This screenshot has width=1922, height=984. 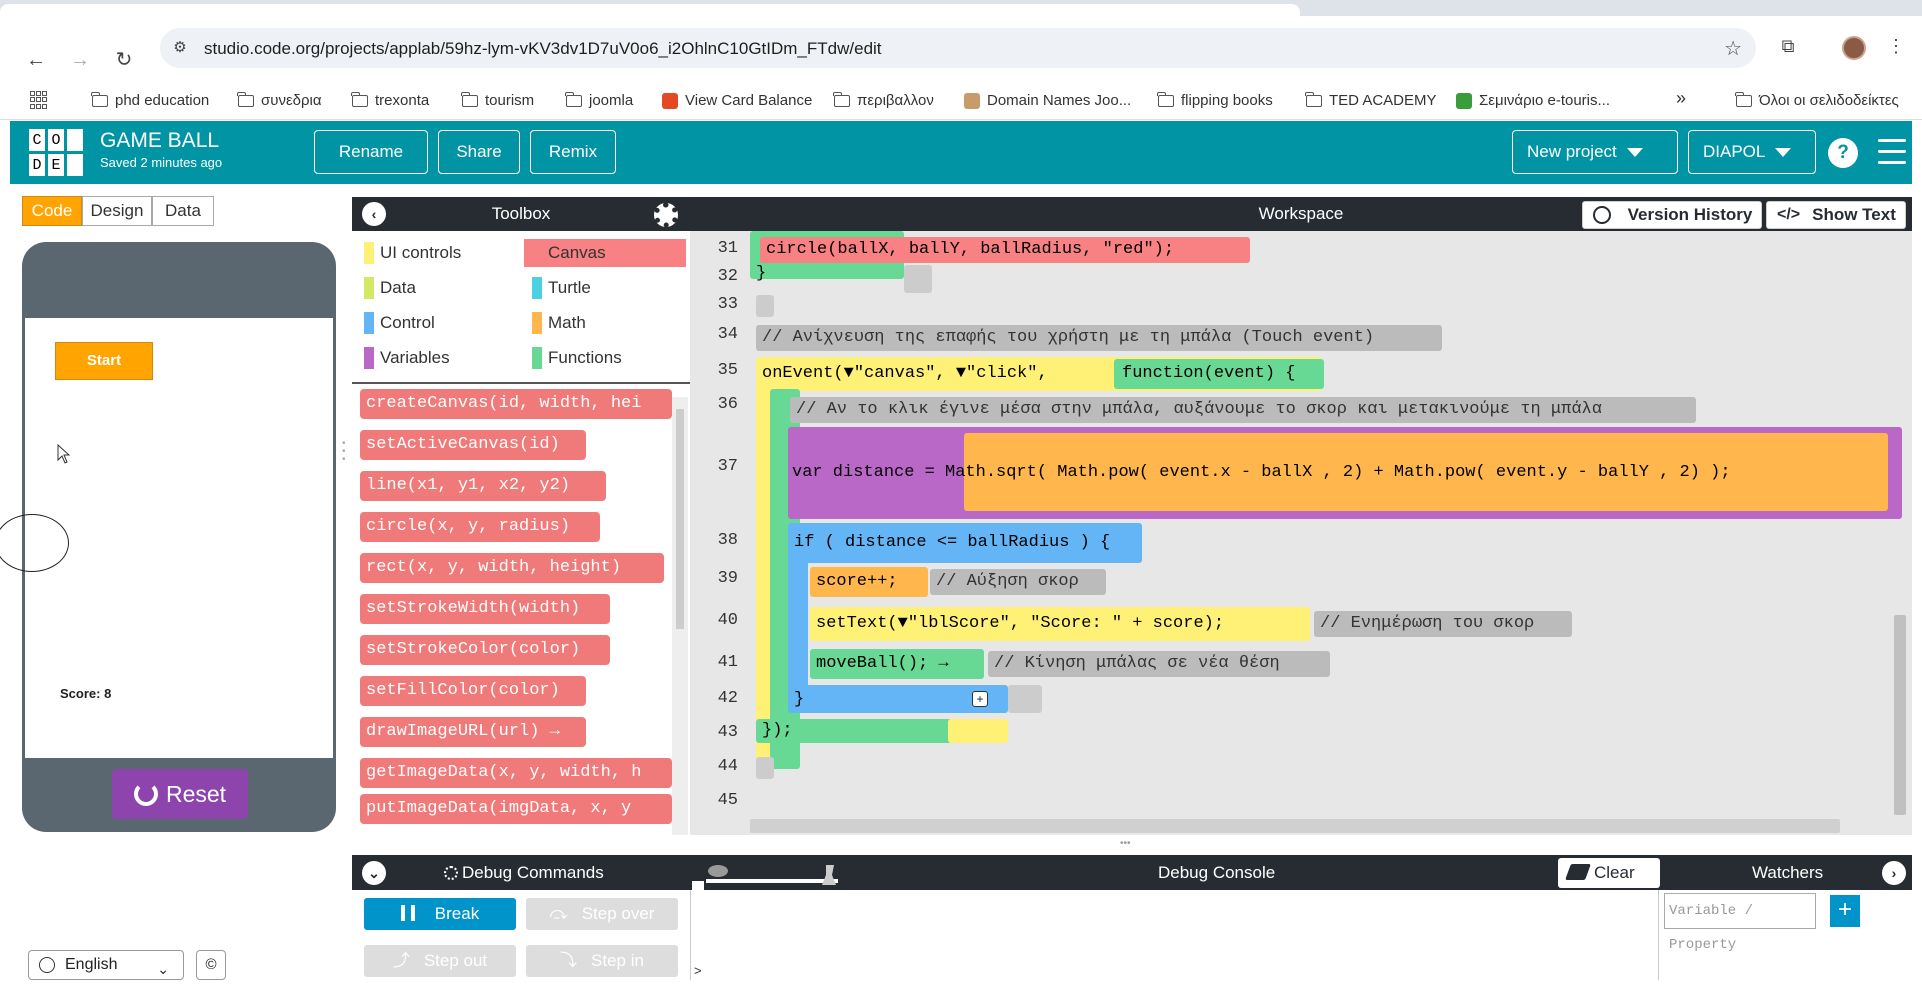 What do you see at coordinates (1134, 844) in the screenshot?
I see `debug-resize-handle: •••` at bounding box center [1134, 844].